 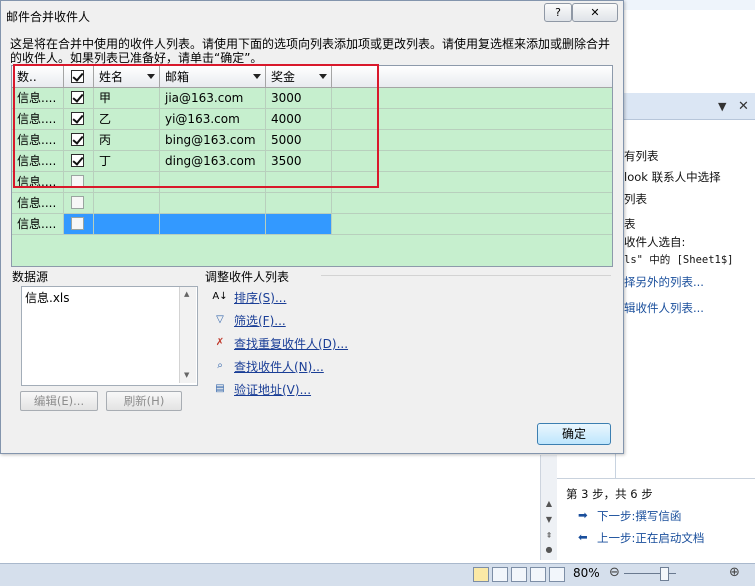 What do you see at coordinates (685, 106) in the screenshot?
I see `task-pane-header` at bounding box center [685, 106].